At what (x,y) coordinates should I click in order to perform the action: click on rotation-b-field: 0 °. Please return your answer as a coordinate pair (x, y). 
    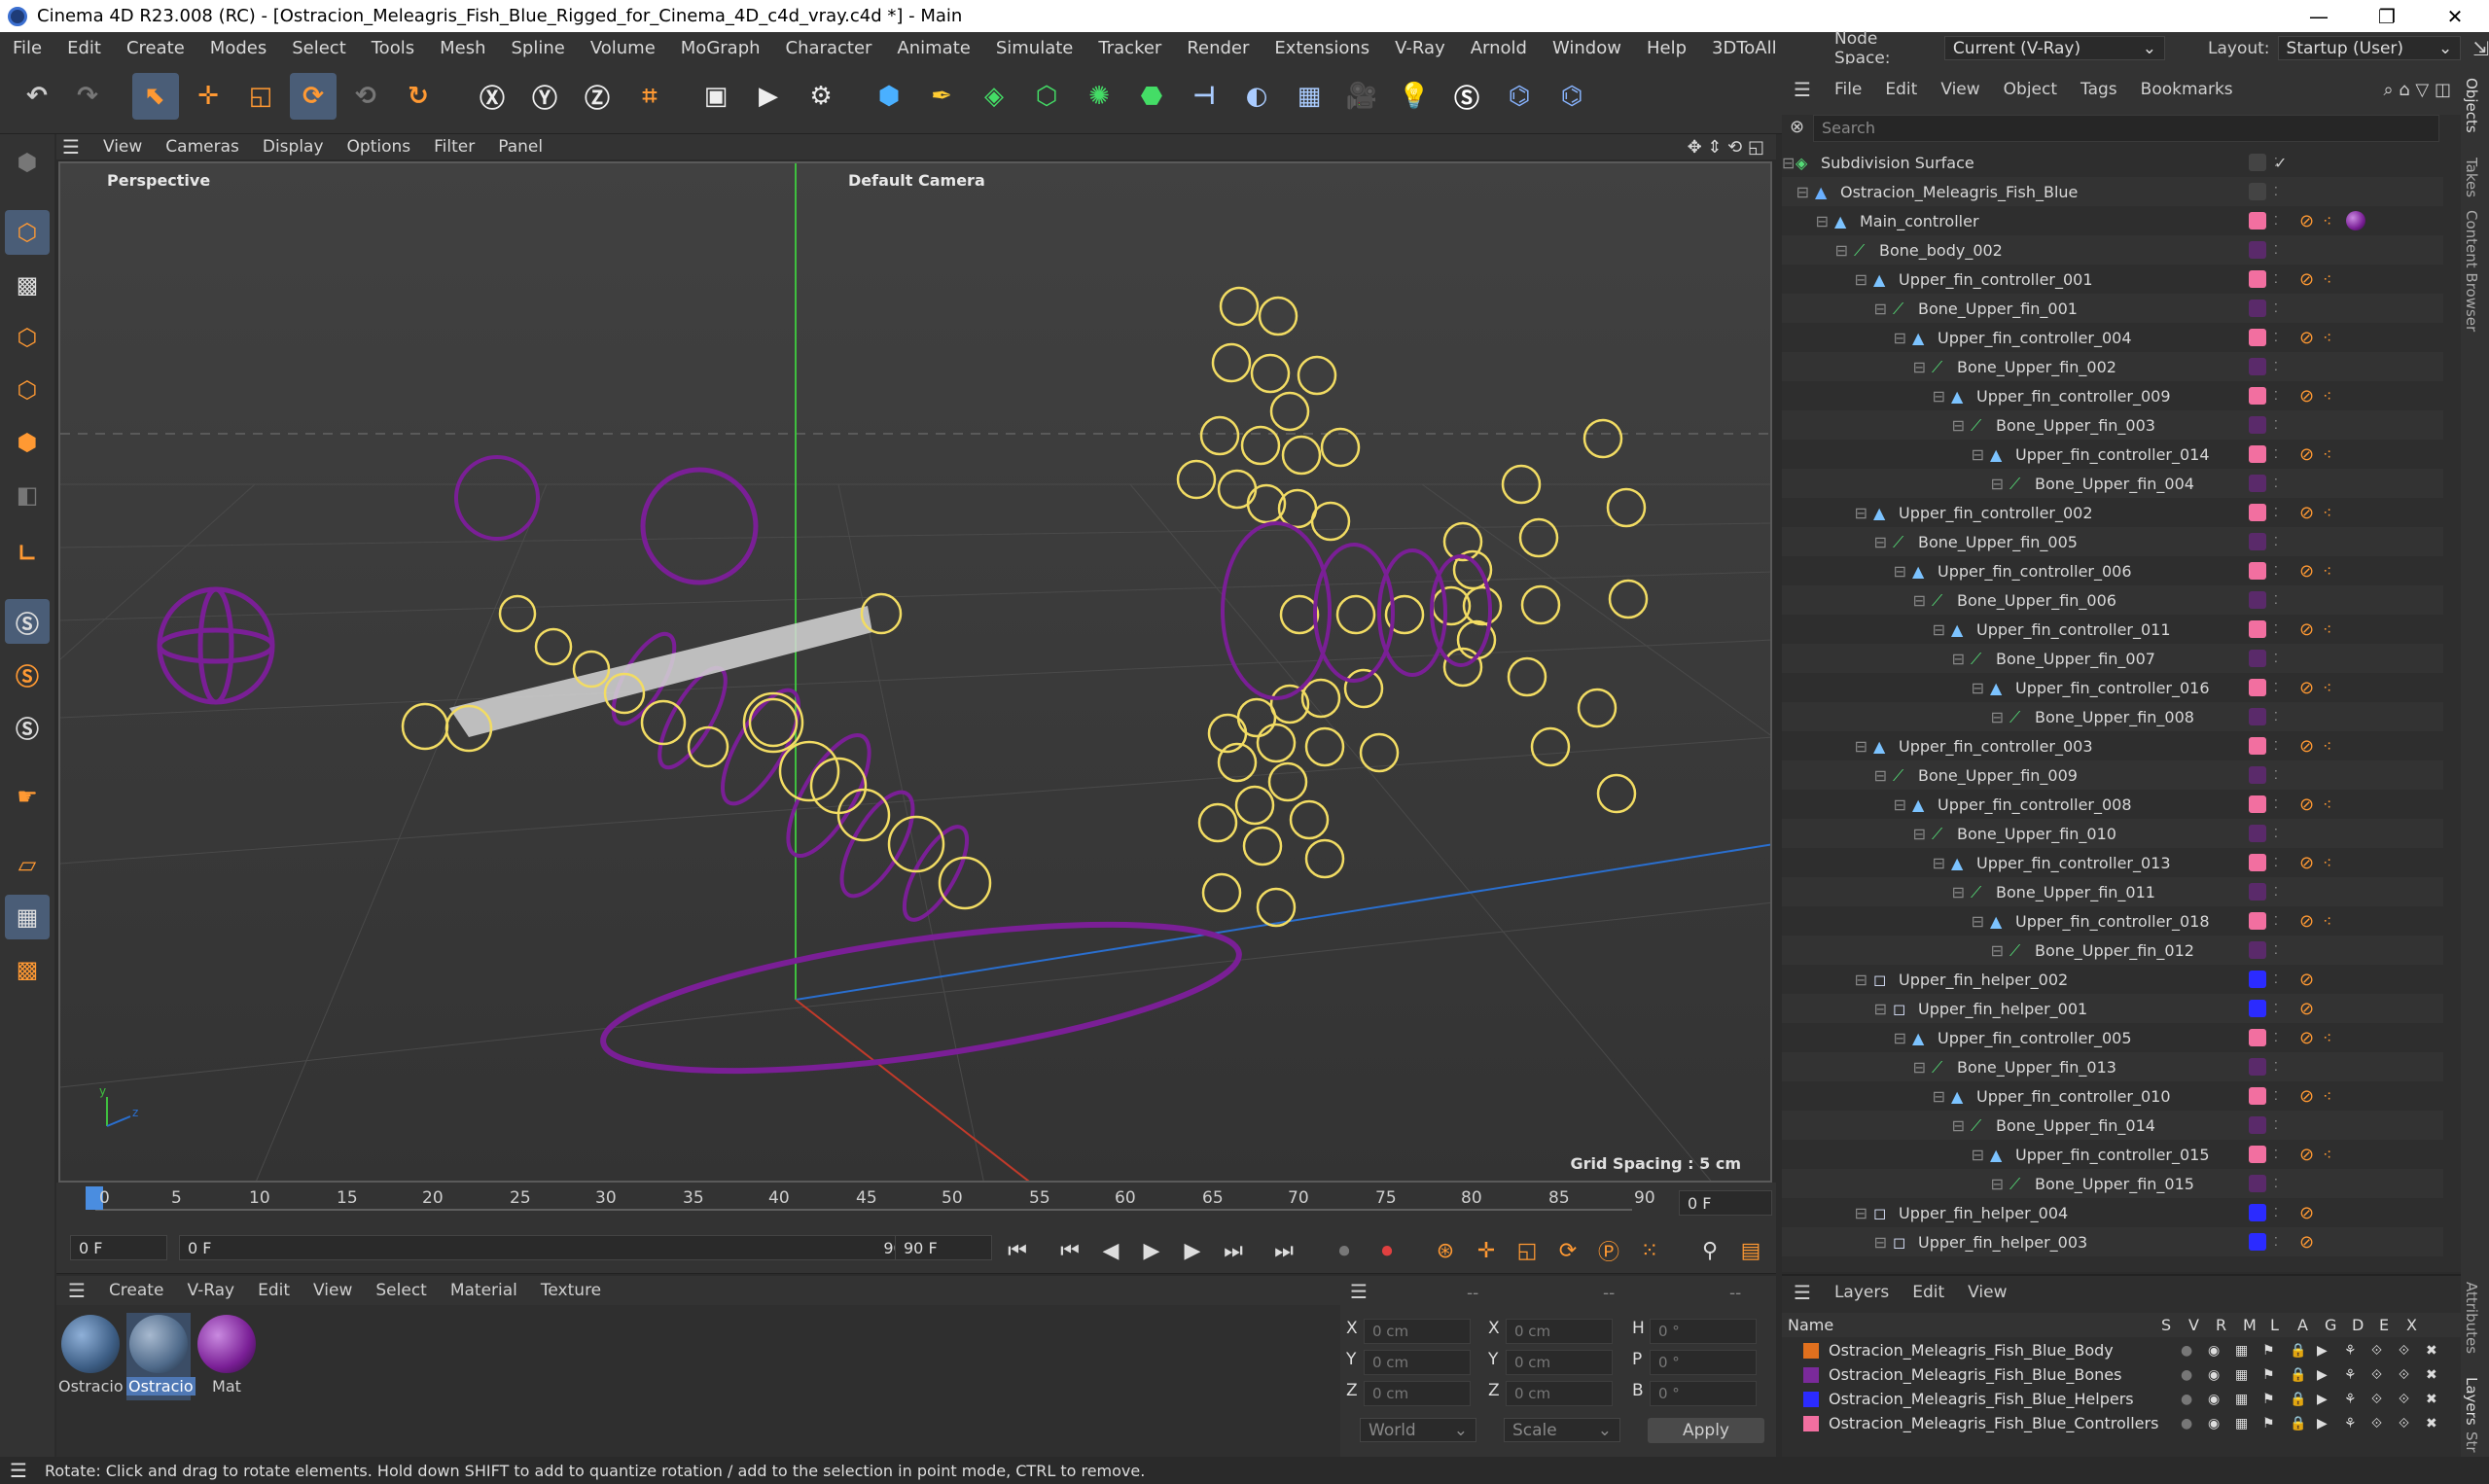
    Looking at the image, I should click on (1703, 1394).